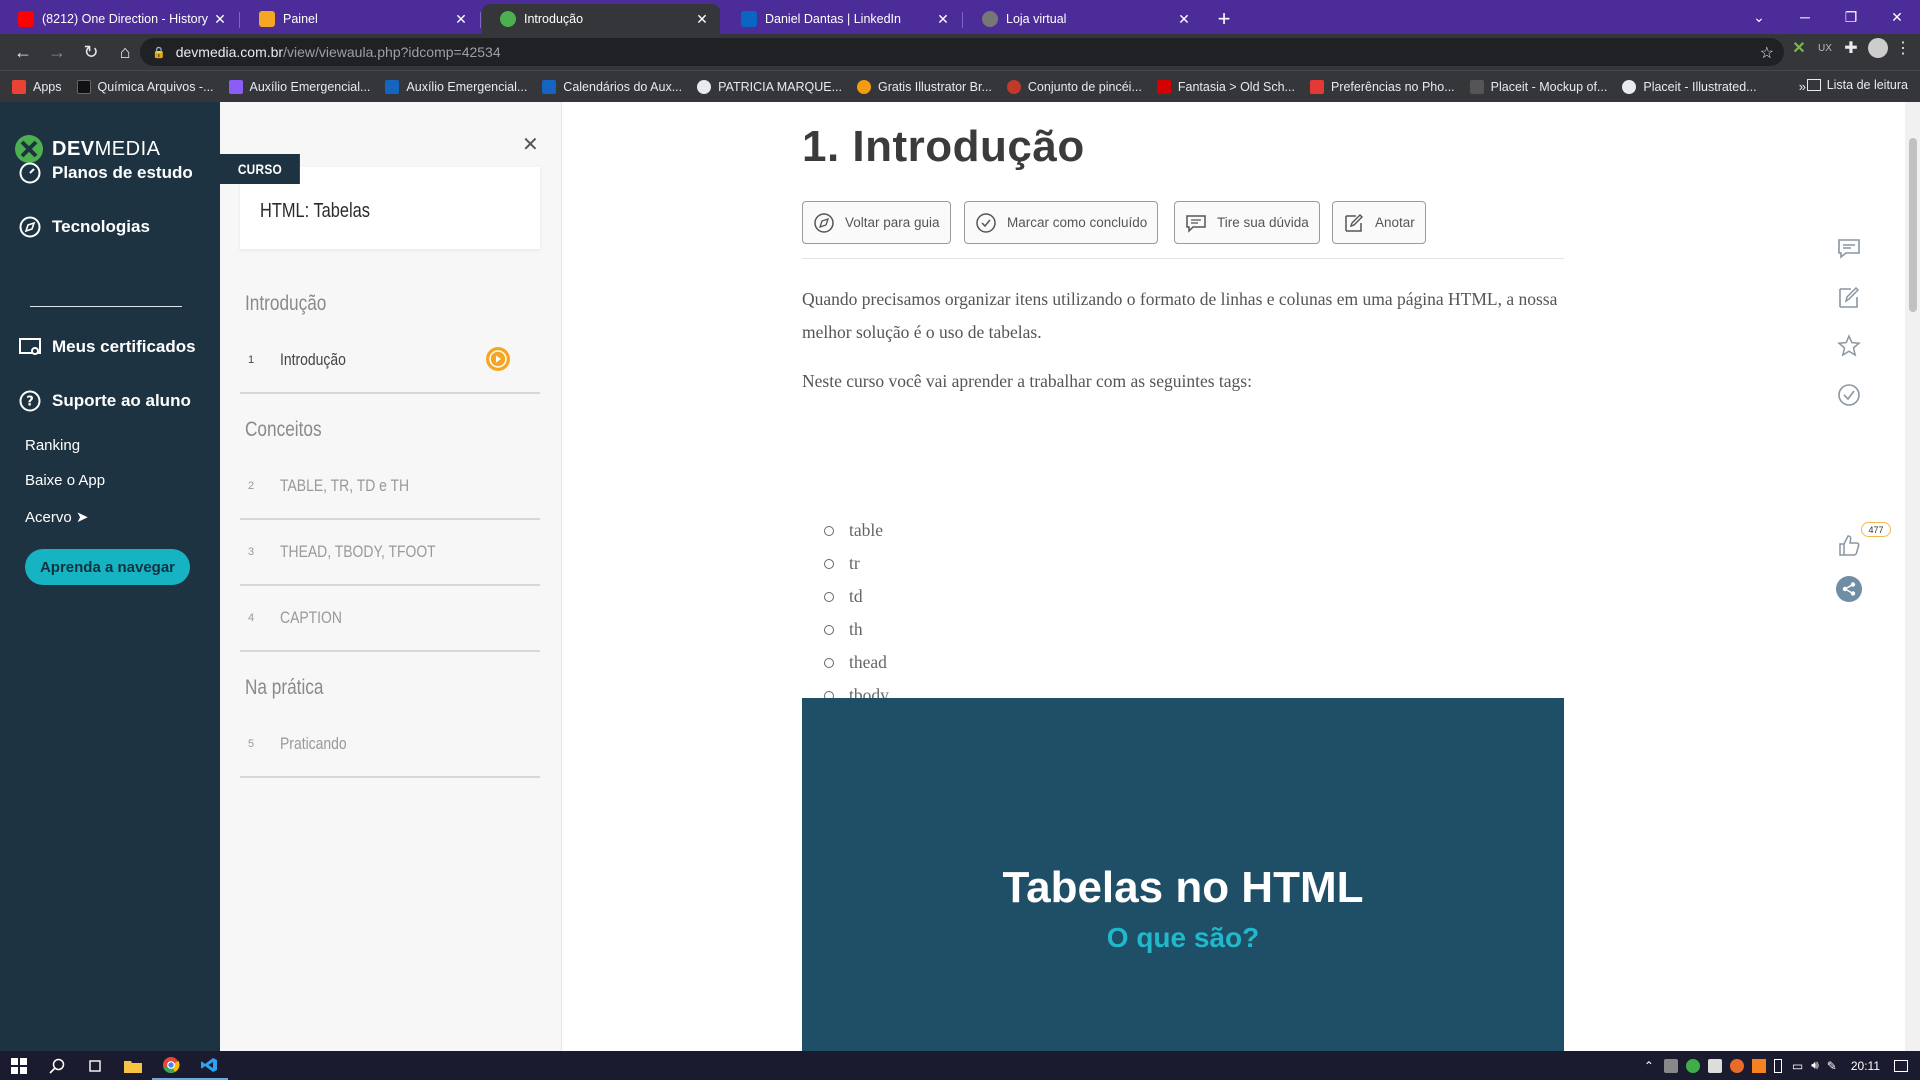 The height and width of the screenshot is (1080, 1920). What do you see at coordinates (56, 517) in the screenshot?
I see `nav-acervo: Acervo ➤` at bounding box center [56, 517].